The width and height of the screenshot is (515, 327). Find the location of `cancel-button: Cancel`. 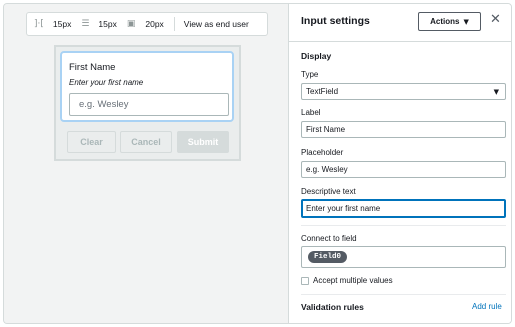

cancel-button: Cancel is located at coordinates (146, 142).